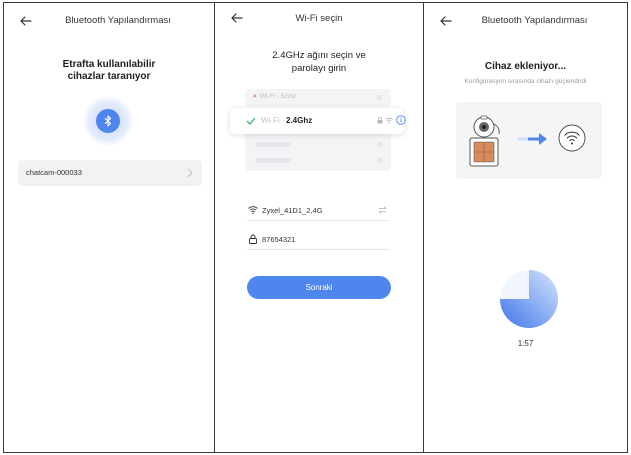 The image size is (631, 455). I want to click on device-name: chatcam-000033, so click(54, 172).